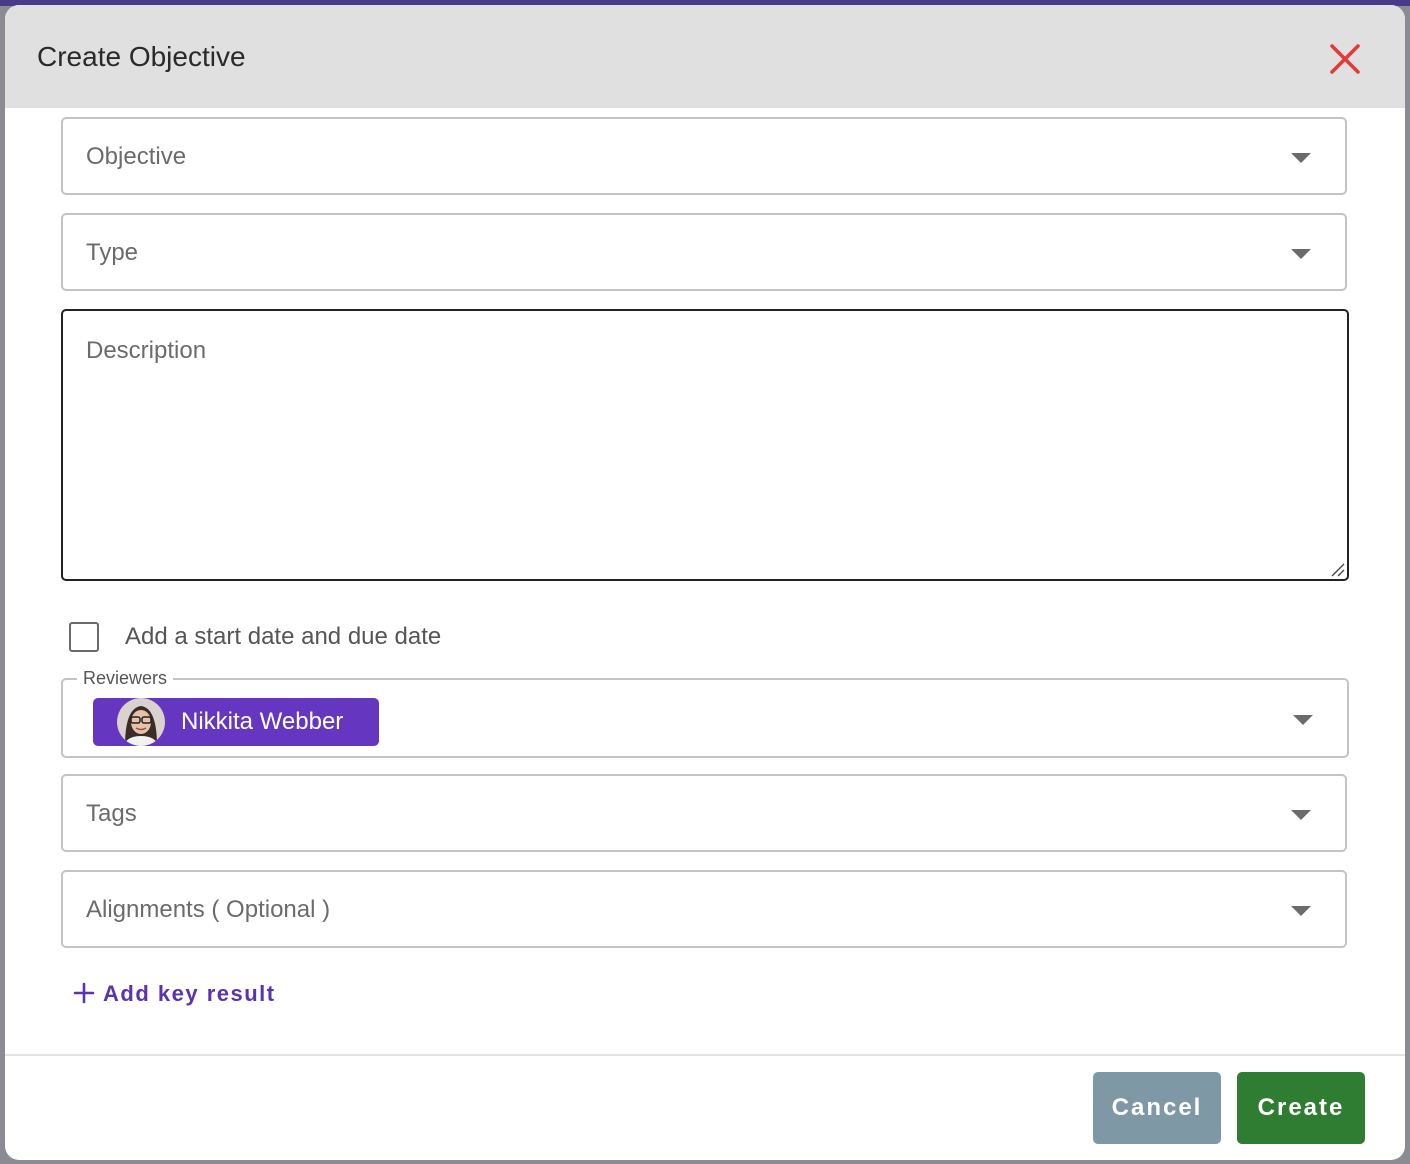  I want to click on footer-divider, so click(705, 1055).